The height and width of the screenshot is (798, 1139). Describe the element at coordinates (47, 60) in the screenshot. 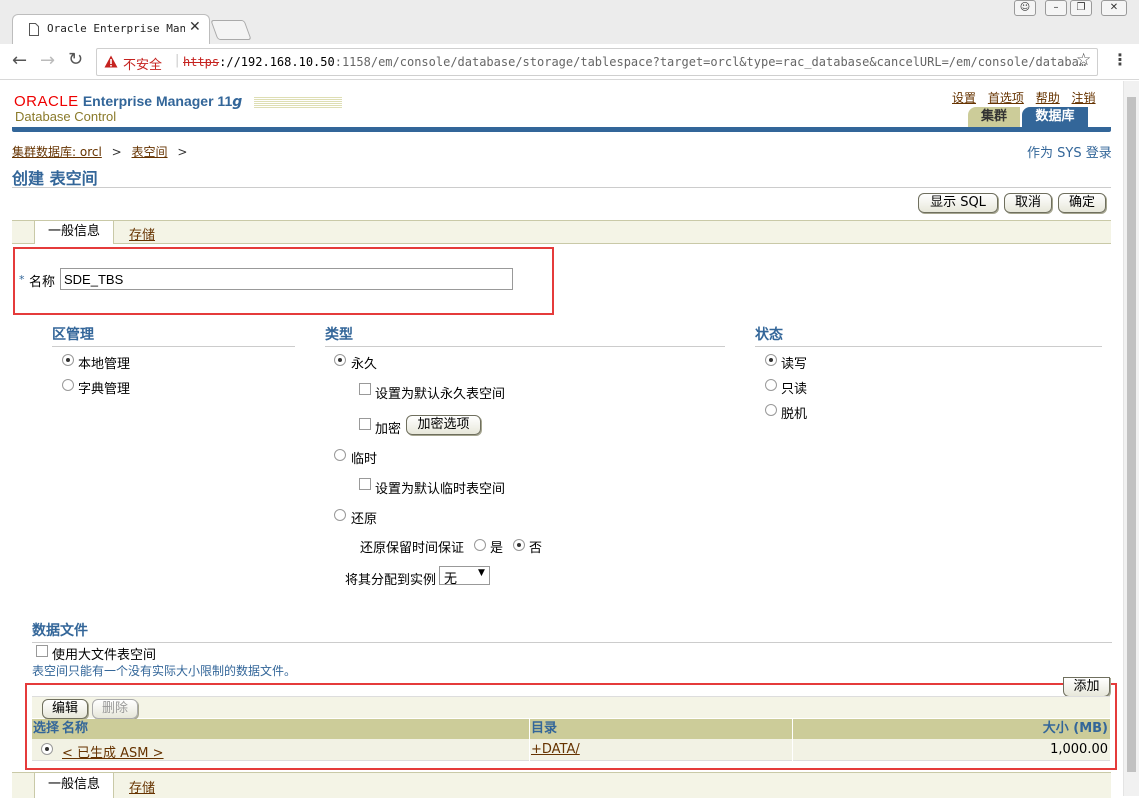

I see `forward-icon: →` at that location.